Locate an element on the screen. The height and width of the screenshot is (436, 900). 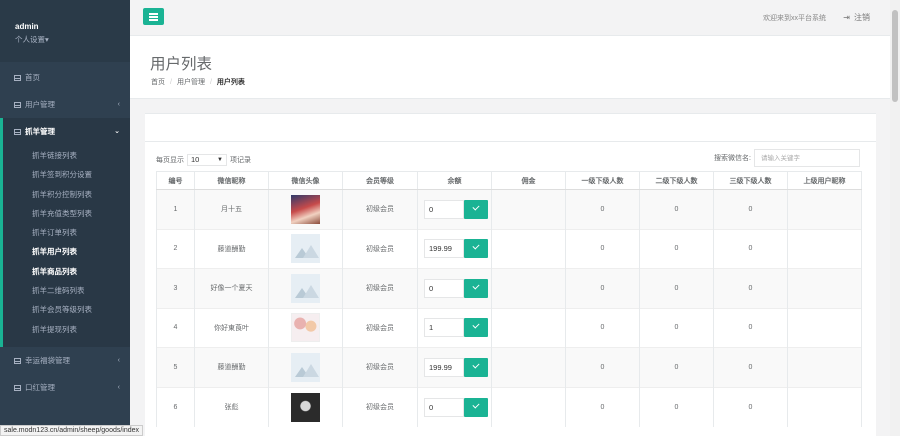
breadcrumb: 首页 / 用户管理 / 用户列表 is located at coordinates (198, 82).